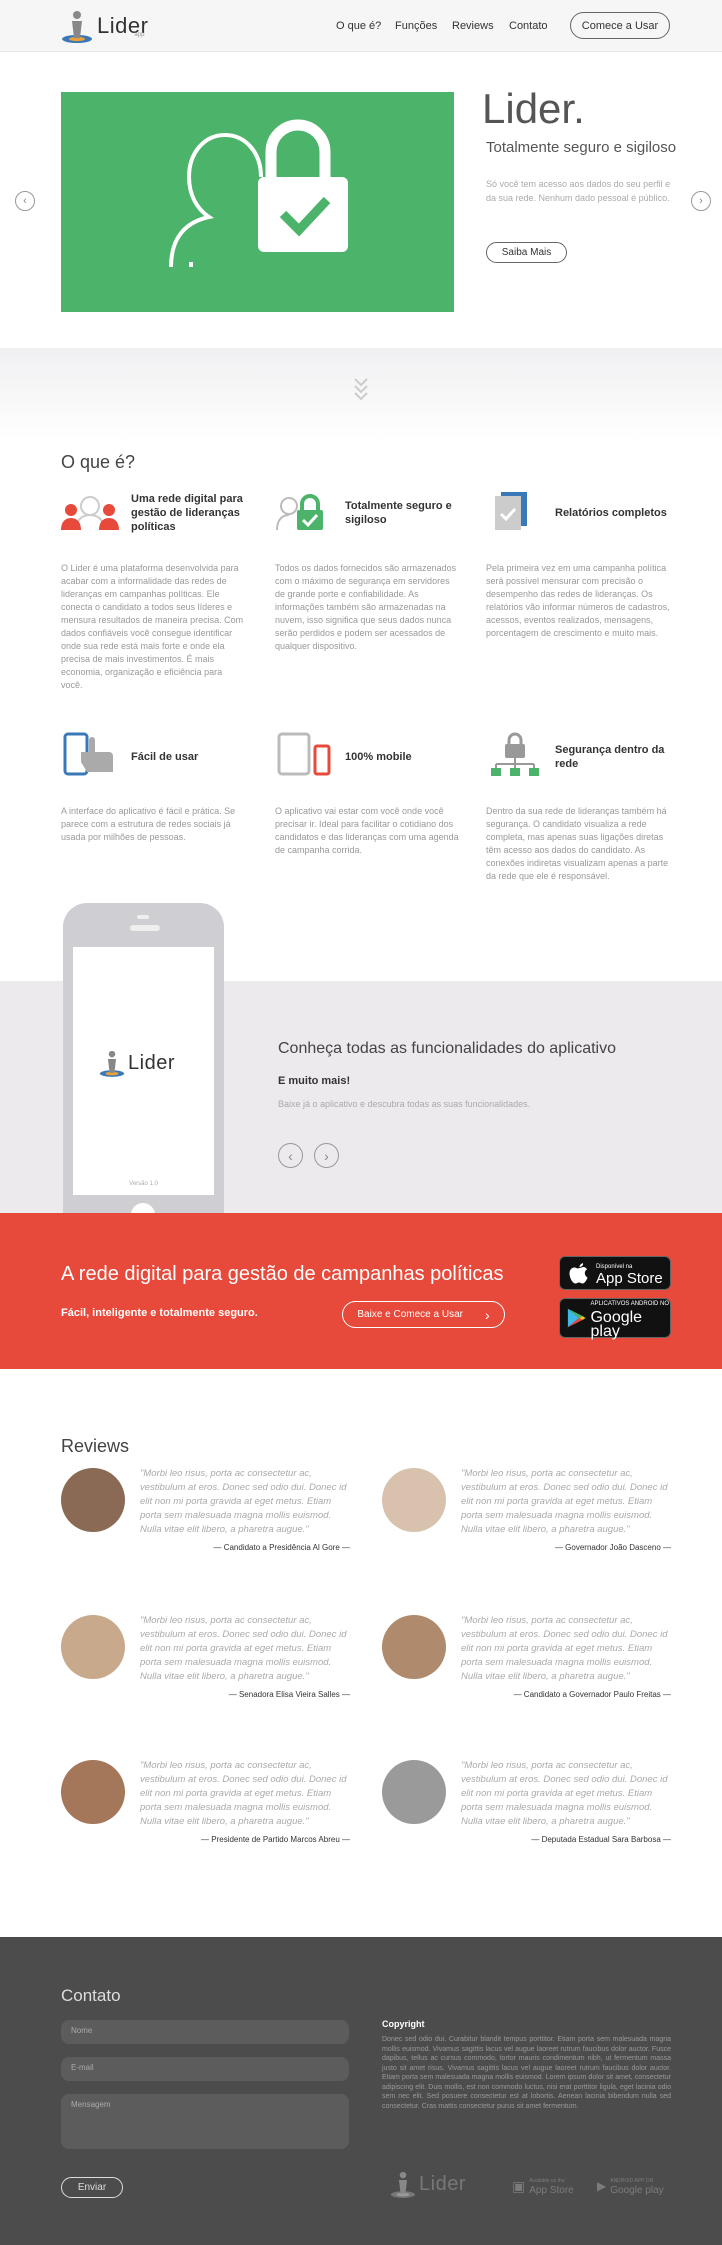 The width and height of the screenshot is (722, 2245). Describe the element at coordinates (151, 1062) in the screenshot. I see `phone-logo-text: Lider` at that location.